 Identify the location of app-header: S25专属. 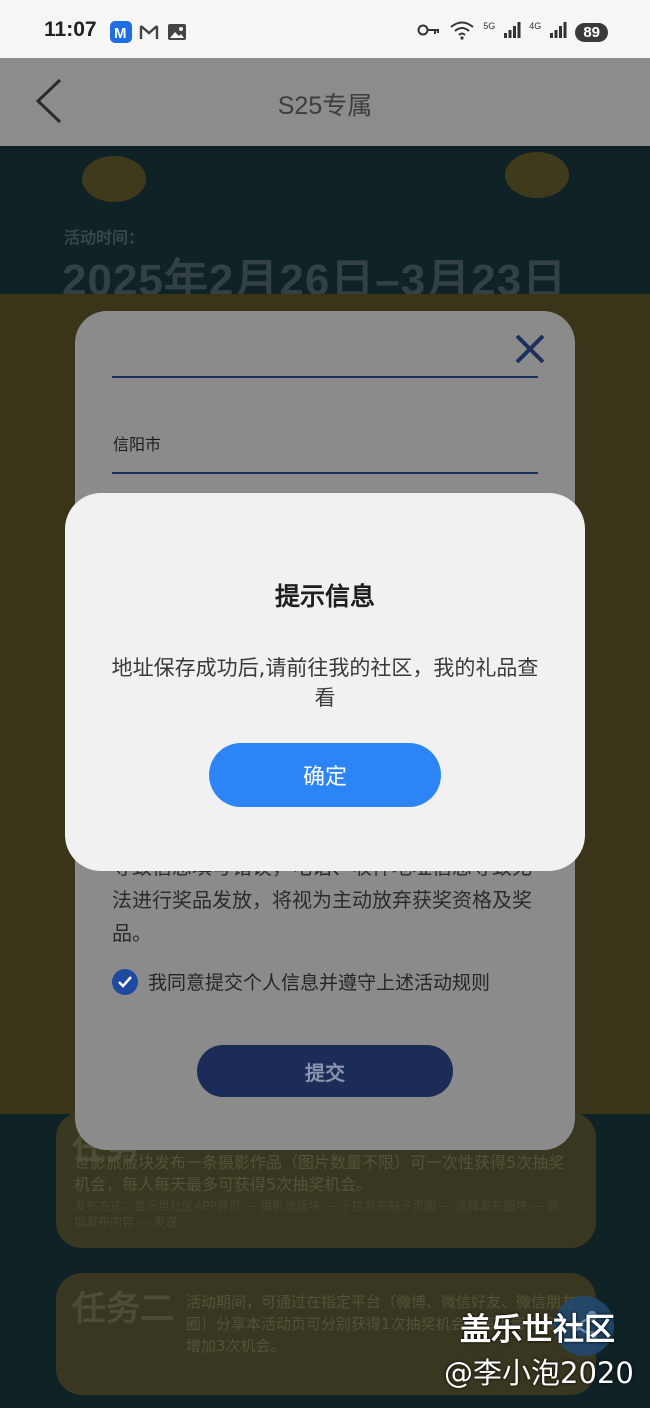
(325, 102).